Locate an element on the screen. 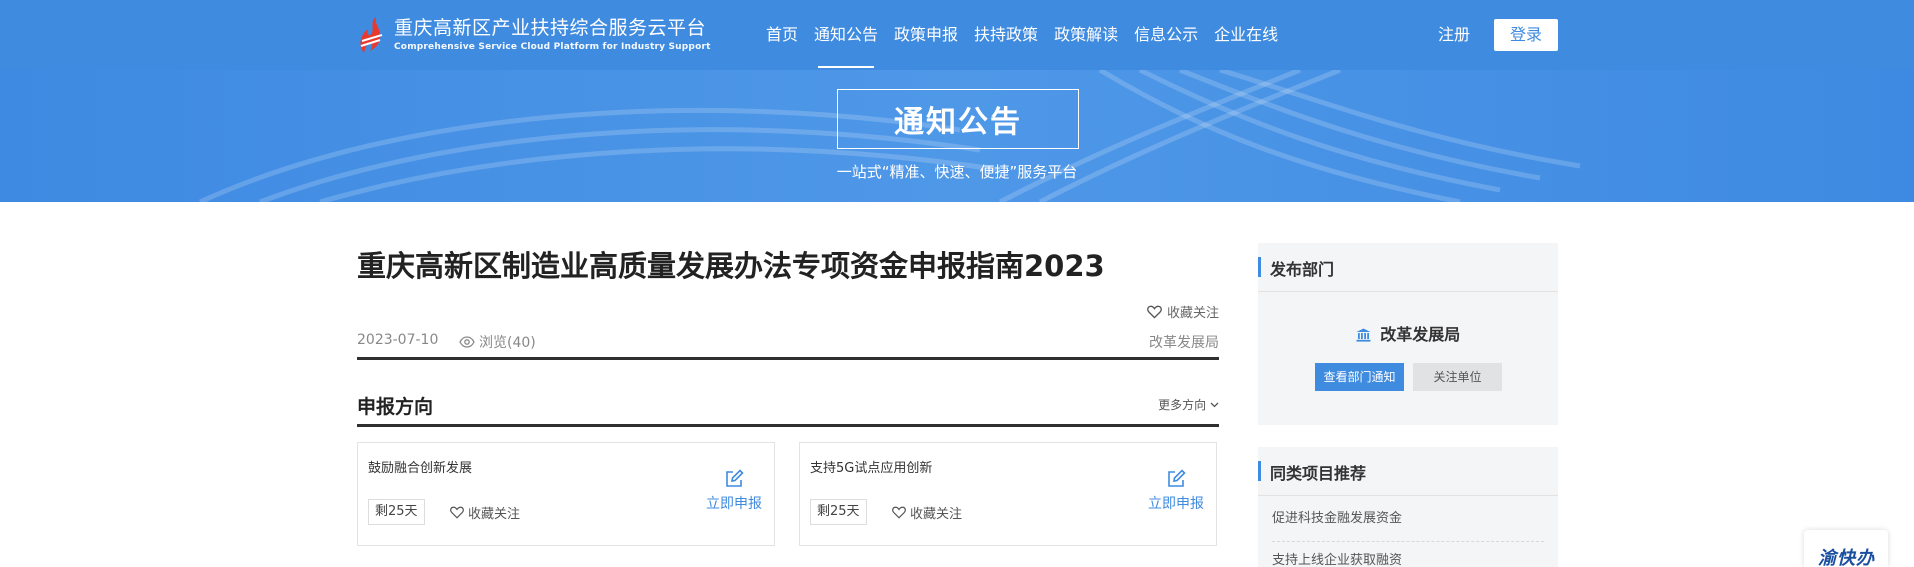 This screenshot has width=1914, height=567. follow-unit-button: 关注单位 is located at coordinates (1457, 377).